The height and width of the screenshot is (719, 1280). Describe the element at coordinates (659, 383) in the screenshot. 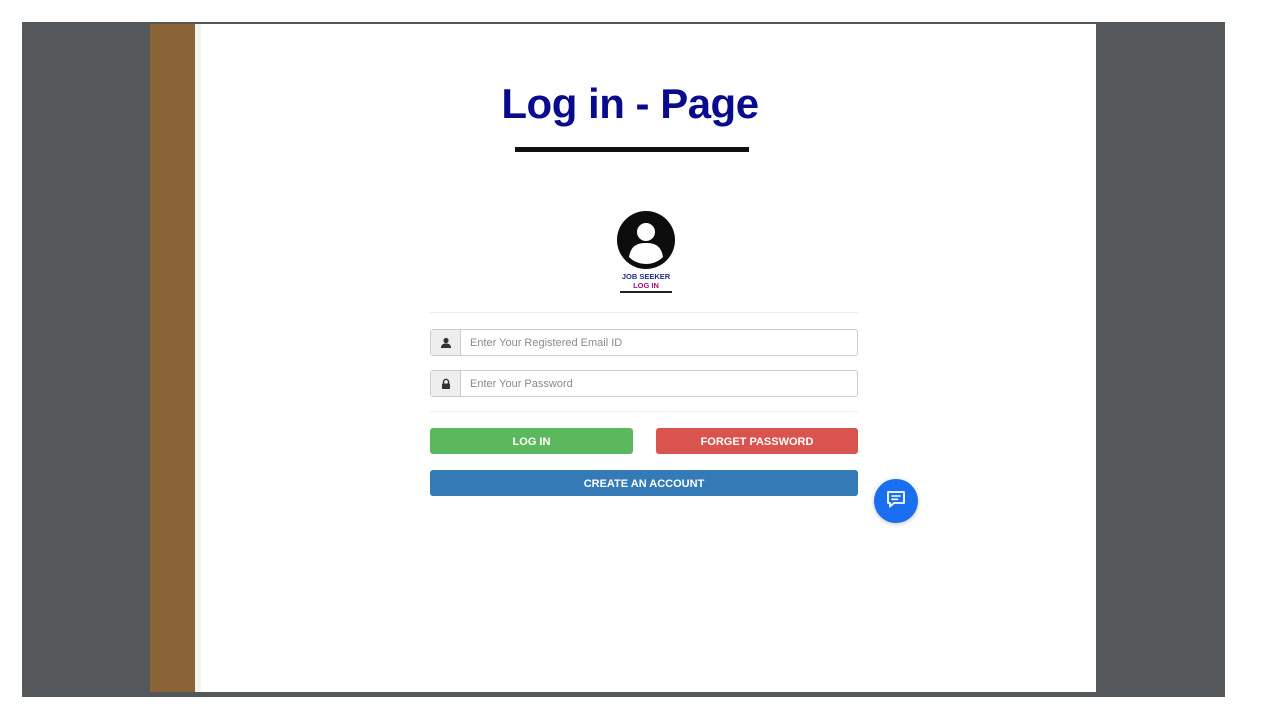

I see `password-field` at that location.